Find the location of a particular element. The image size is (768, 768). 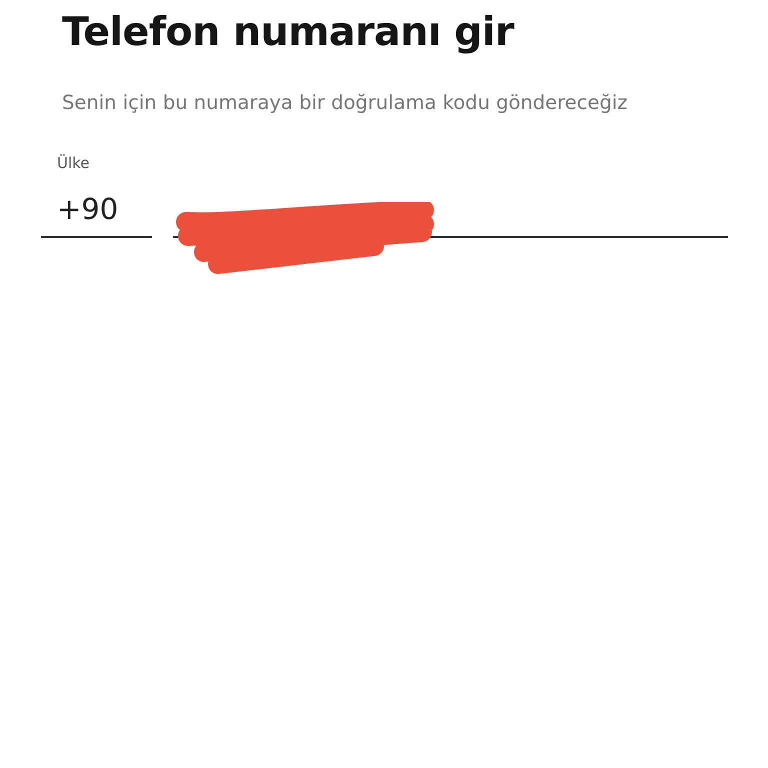

subtitle: Senin için bu numaraya bir doğrulama kodu göndereceğiz is located at coordinates (345, 103).